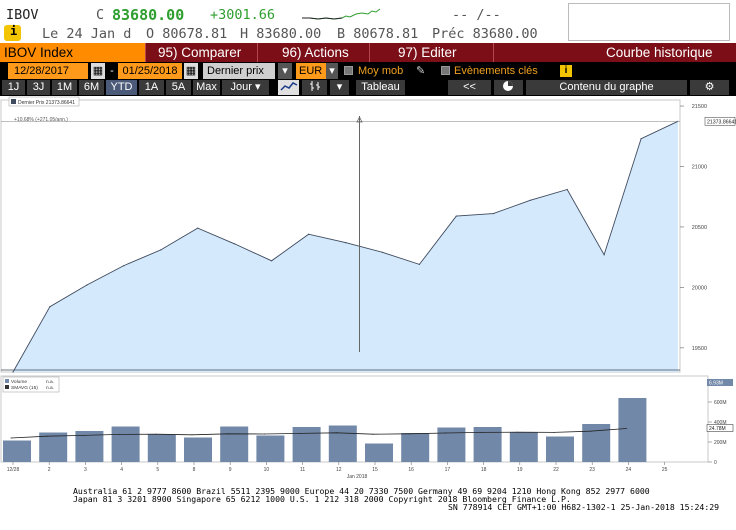 The width and height of the screenshot is (736, 530). What do you see at coordinates (607, 87) in the screenshot?
I see `chart-content-button: Contenu du graphe` at bounding box center [607, 87].